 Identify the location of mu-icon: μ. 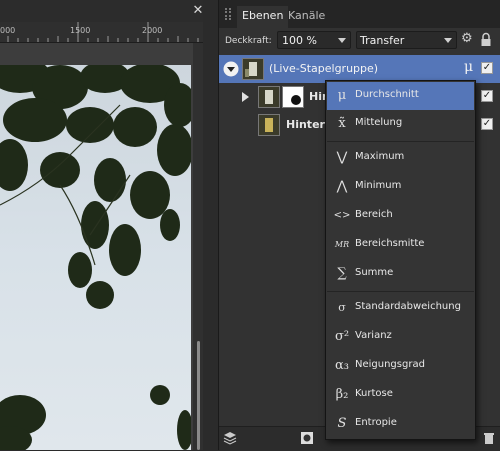
(342, 95).